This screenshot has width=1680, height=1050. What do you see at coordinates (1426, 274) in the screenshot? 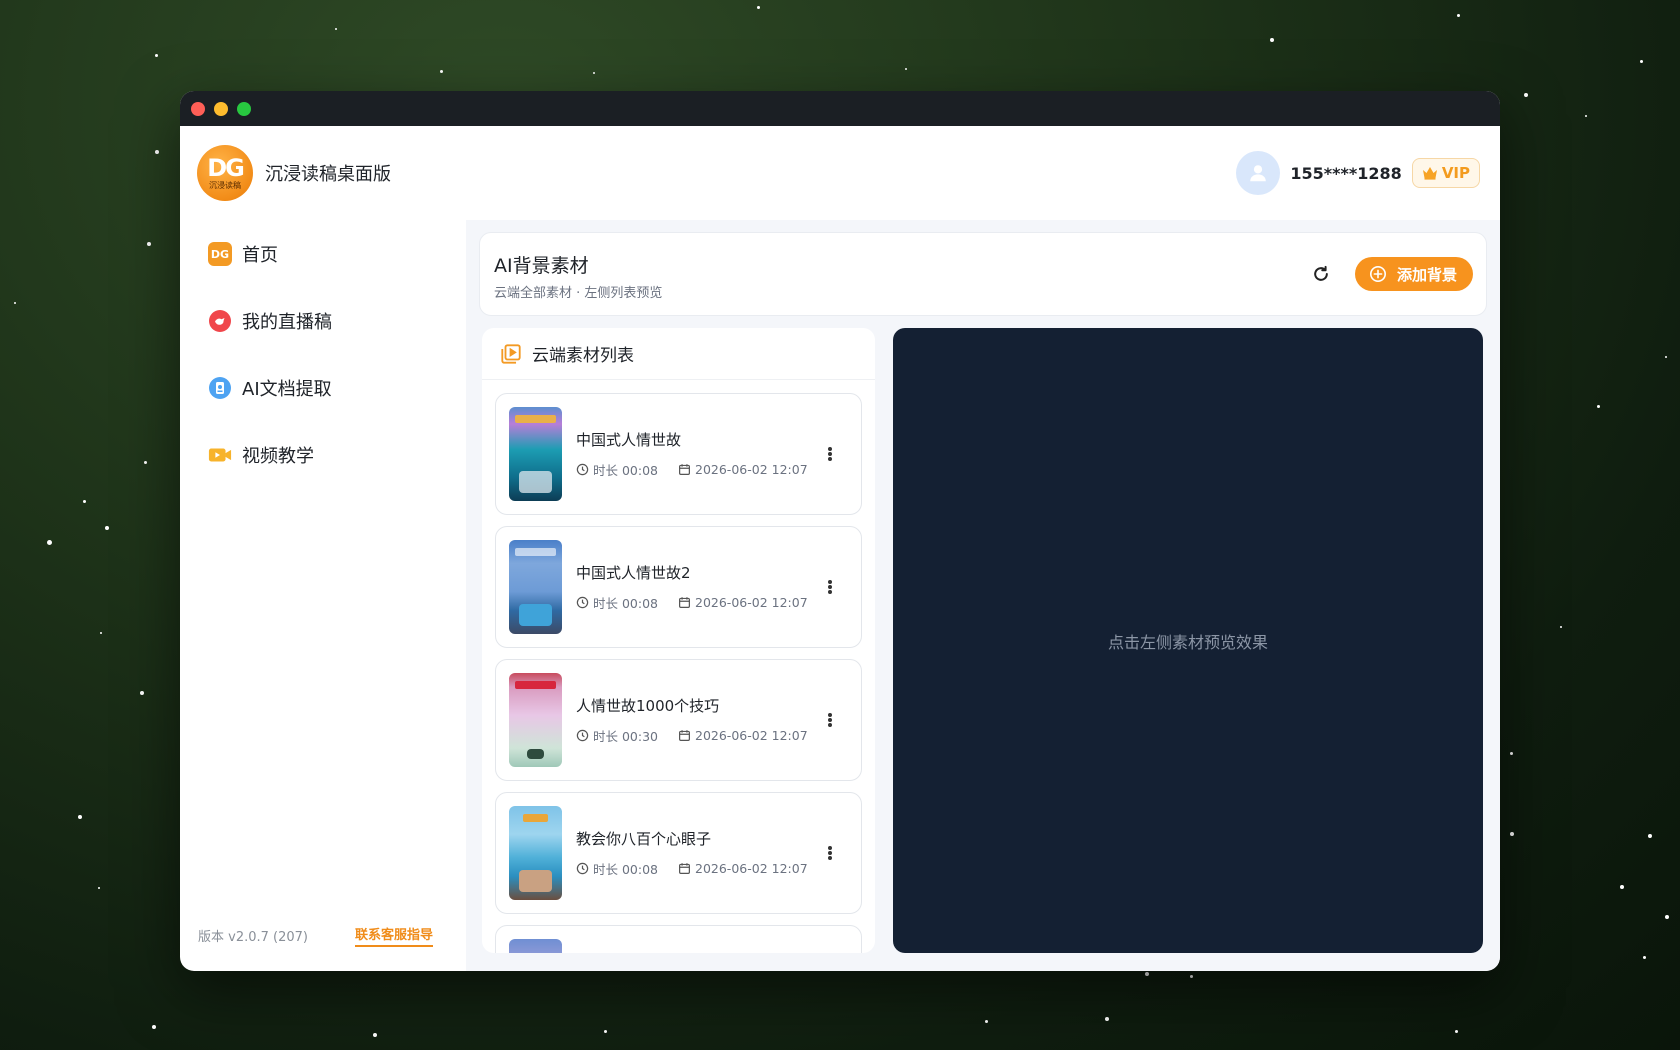
I see `add-background-label: 添加背景` at bounding box center [1426, 274].